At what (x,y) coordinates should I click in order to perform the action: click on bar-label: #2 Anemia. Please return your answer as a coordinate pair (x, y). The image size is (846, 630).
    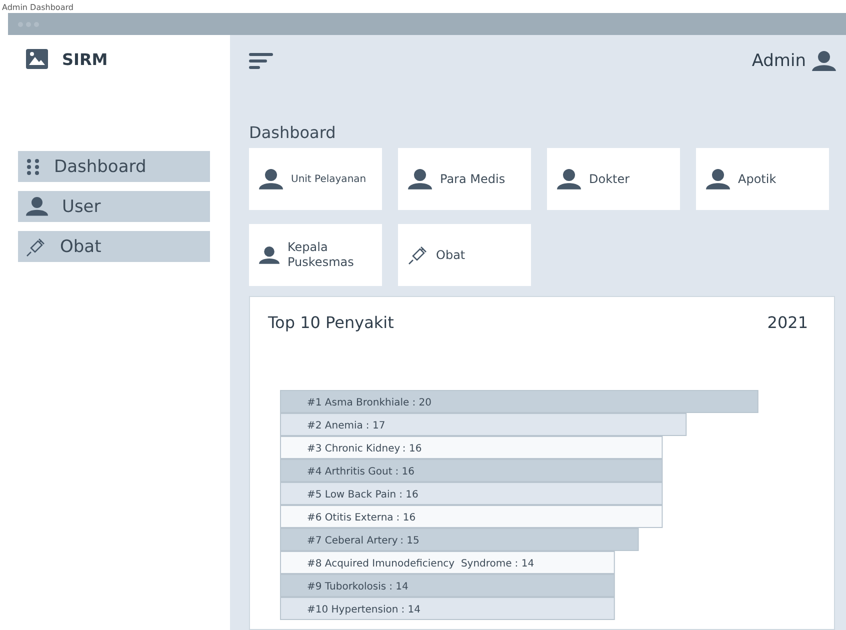
    Looking at the image, I should click on (335, 426).